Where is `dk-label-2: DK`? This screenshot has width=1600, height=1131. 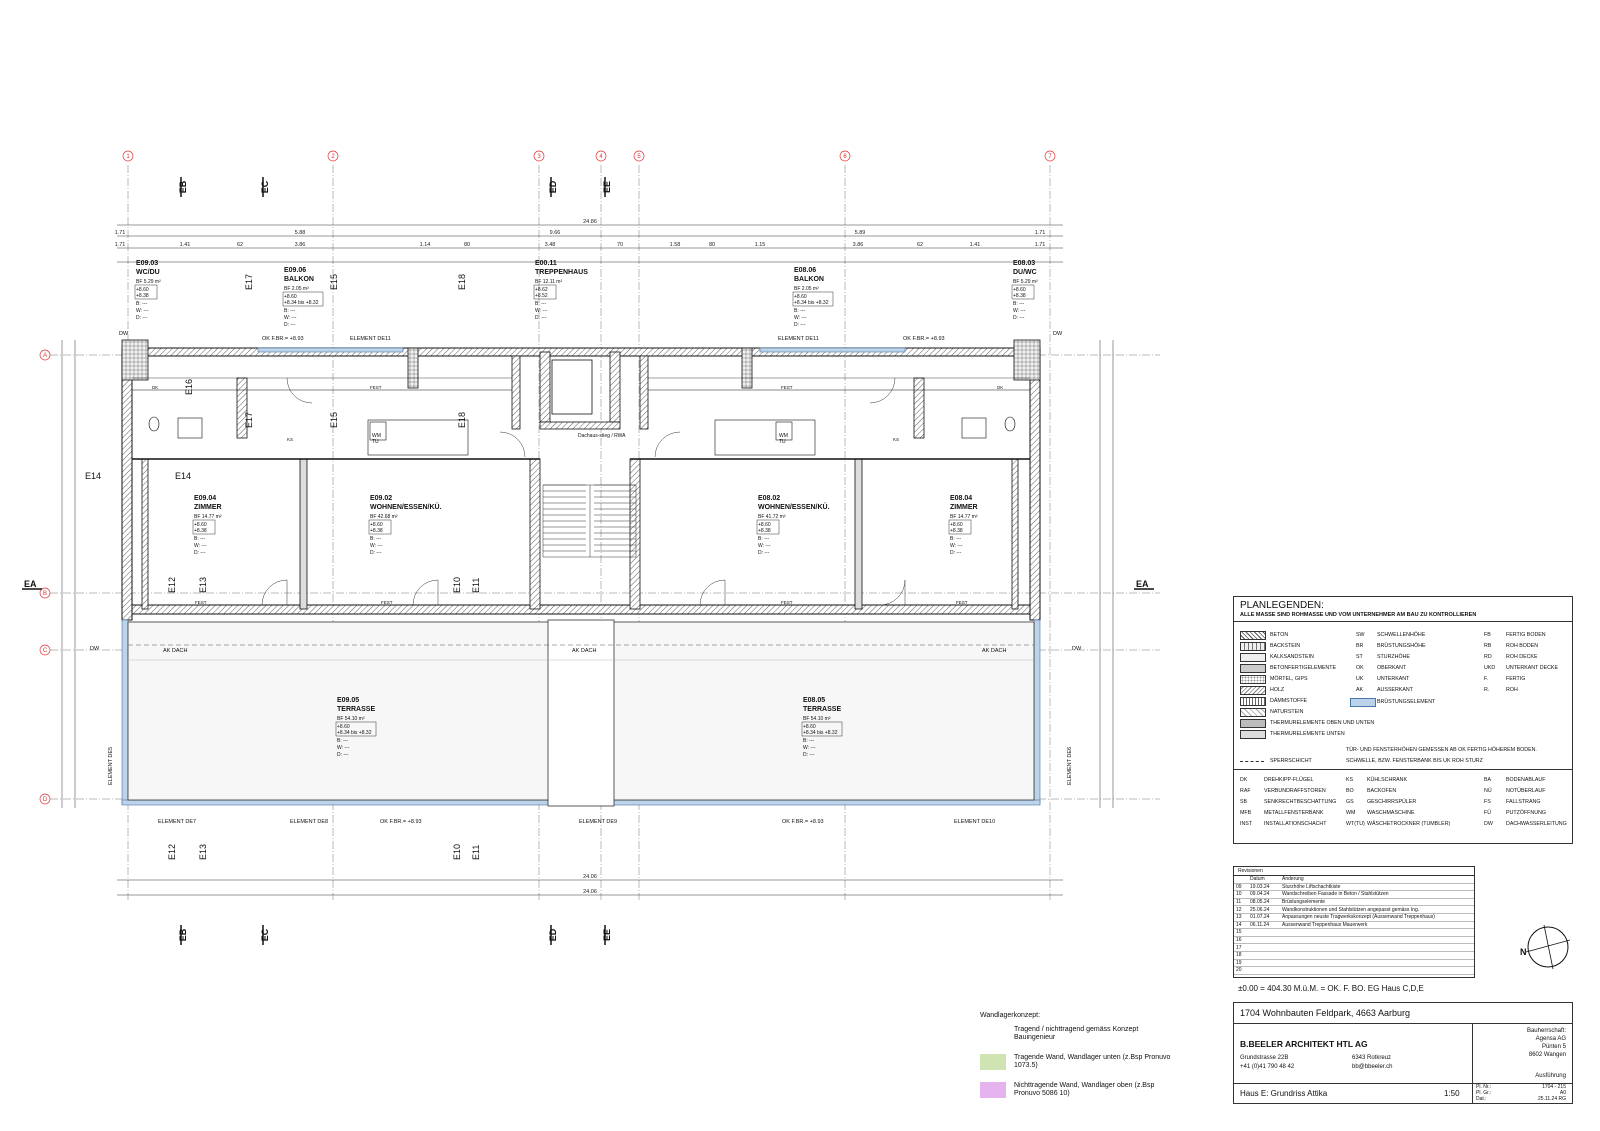
dk-label-2: DK is located at coordinates (1000, 387).